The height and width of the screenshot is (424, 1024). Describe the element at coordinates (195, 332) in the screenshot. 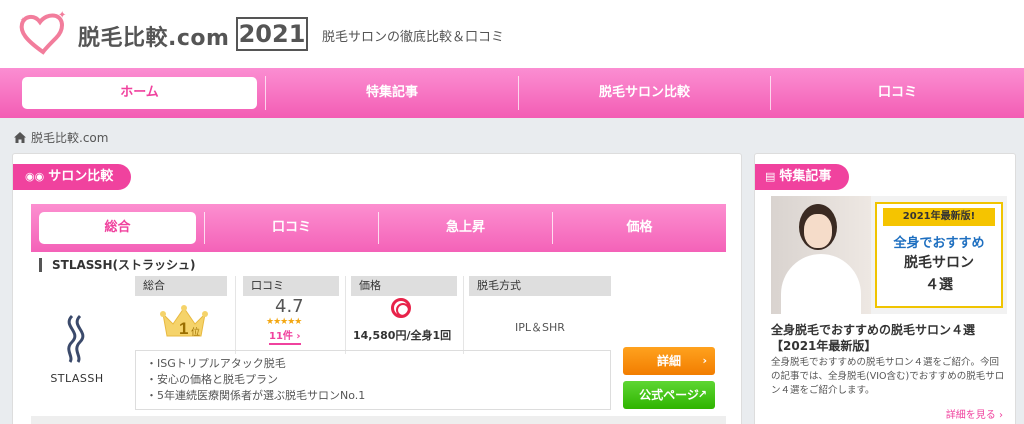

I see `rank-suffix: 位` at that location.